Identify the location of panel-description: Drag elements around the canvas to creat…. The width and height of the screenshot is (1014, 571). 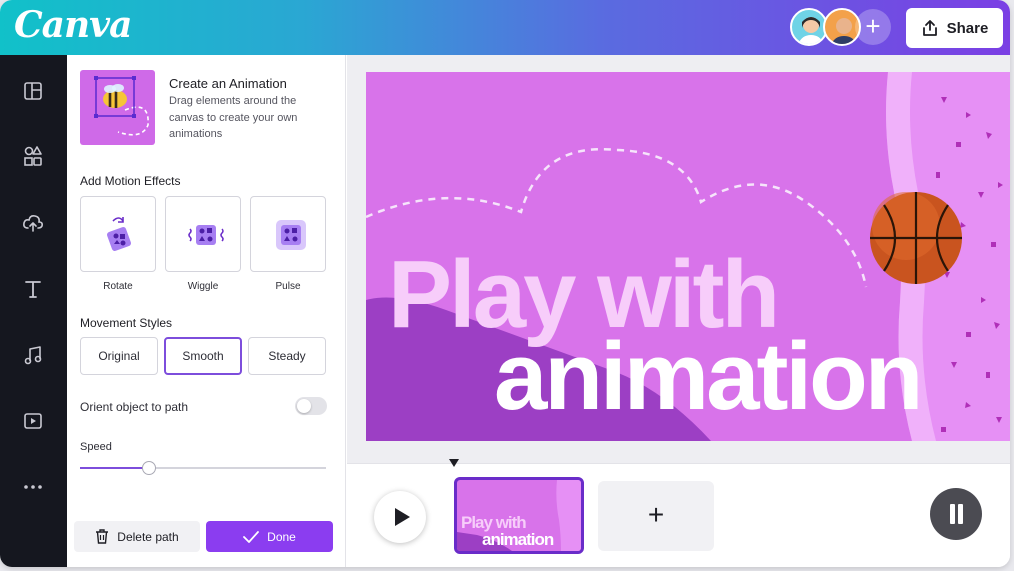
(233, 117).